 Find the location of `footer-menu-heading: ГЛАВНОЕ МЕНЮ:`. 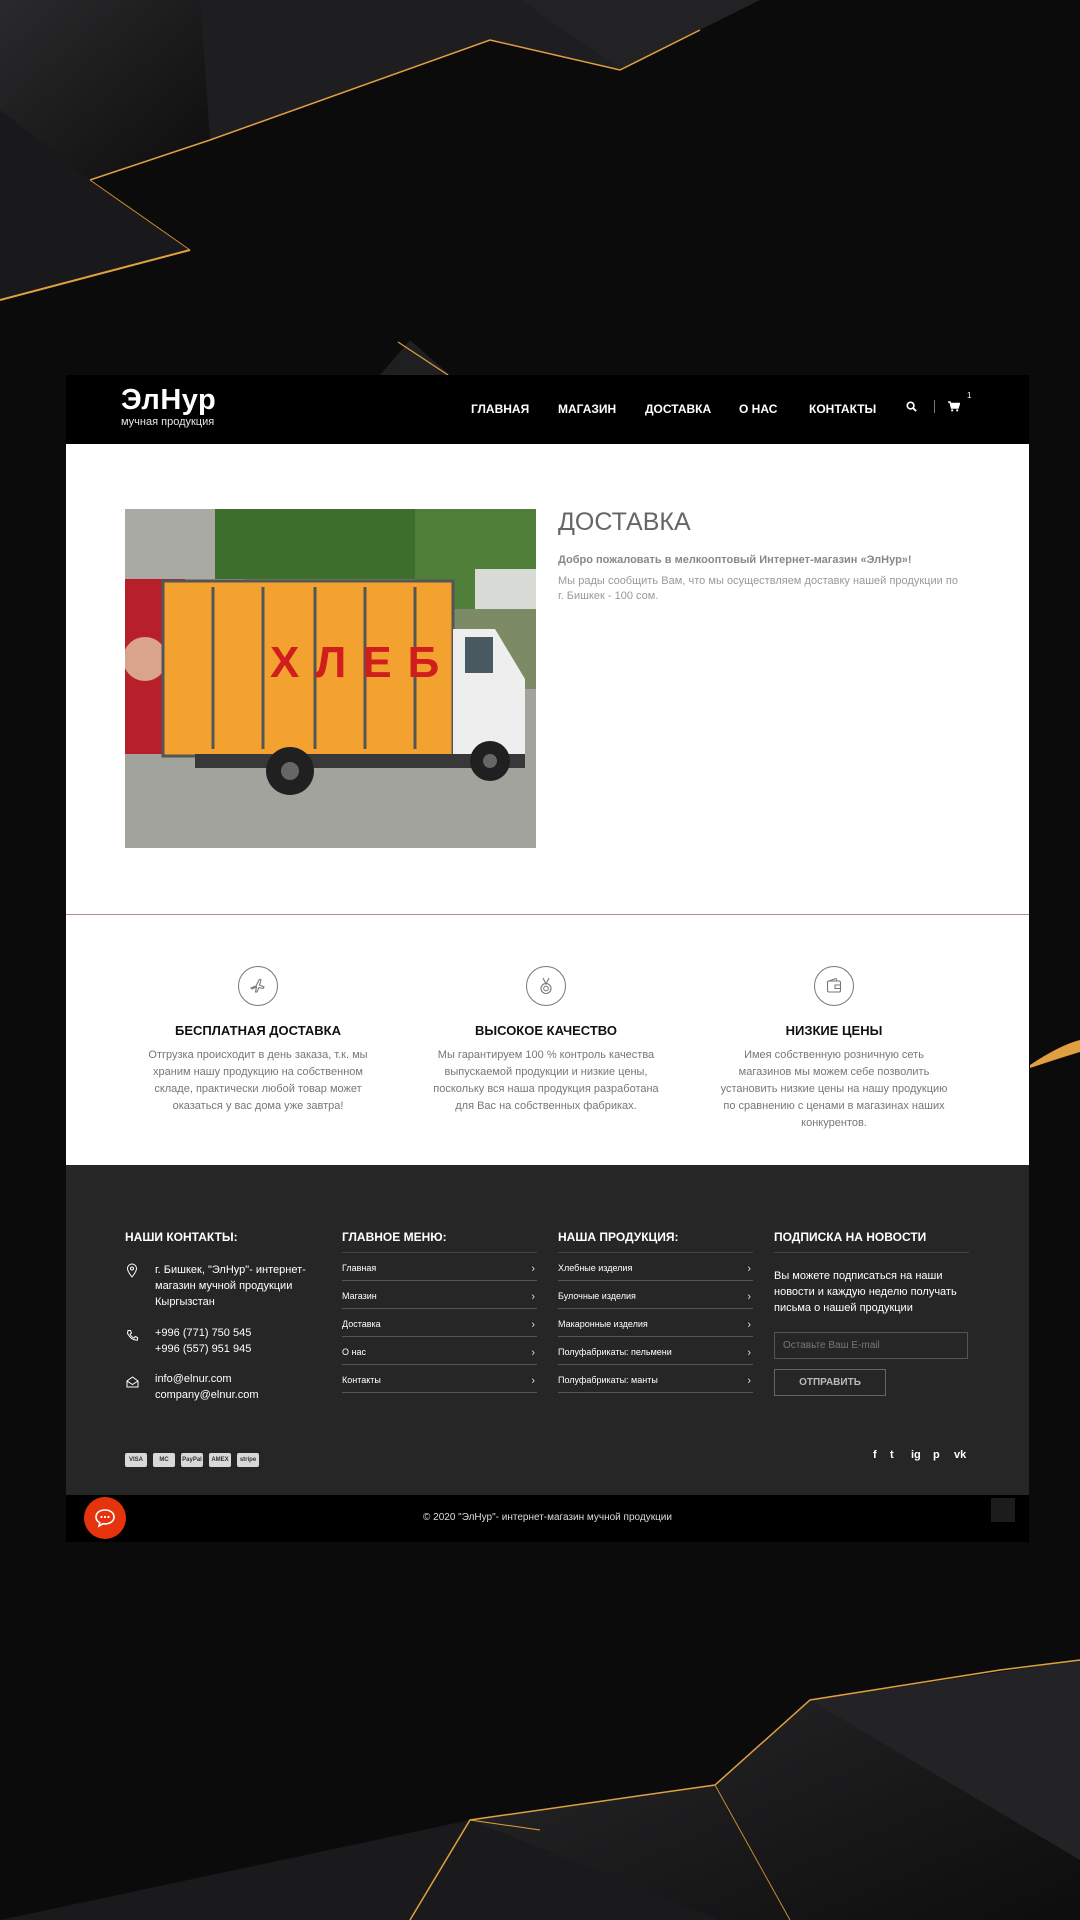

footer-menu-heading: ГЛАВНОЕ МЕНЮ: is located at coordinates (439, 1241).